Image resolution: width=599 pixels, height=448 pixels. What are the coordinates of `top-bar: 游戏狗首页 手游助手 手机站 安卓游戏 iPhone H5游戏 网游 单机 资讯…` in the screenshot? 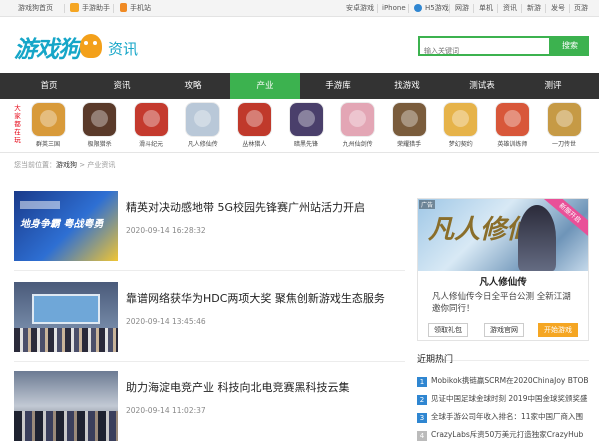 It's located at (299, 8).